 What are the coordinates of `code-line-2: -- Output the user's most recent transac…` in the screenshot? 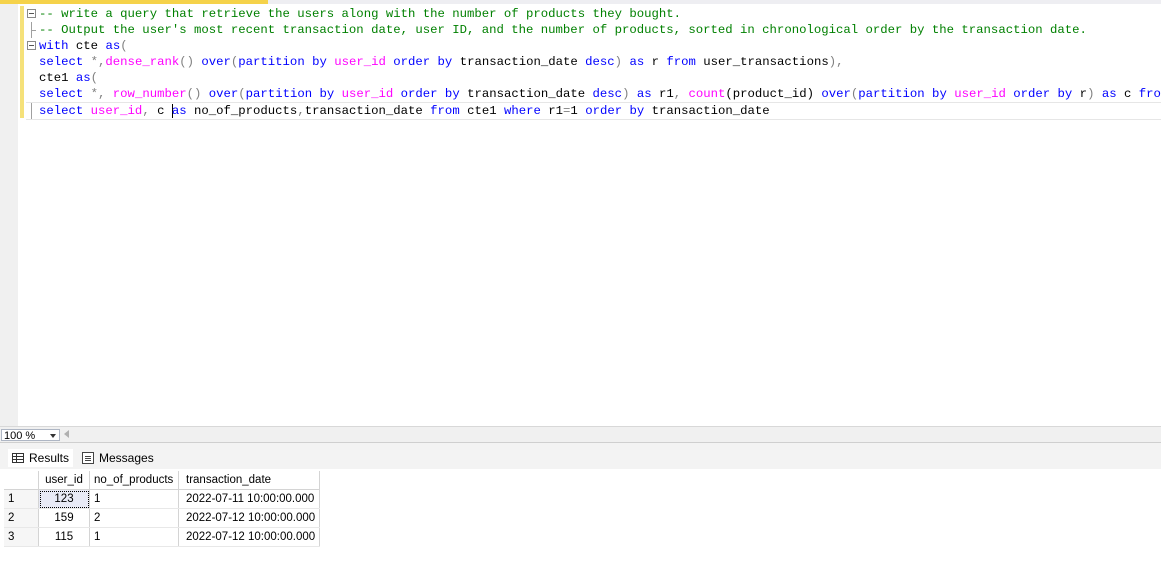 It's located at (593, 30).